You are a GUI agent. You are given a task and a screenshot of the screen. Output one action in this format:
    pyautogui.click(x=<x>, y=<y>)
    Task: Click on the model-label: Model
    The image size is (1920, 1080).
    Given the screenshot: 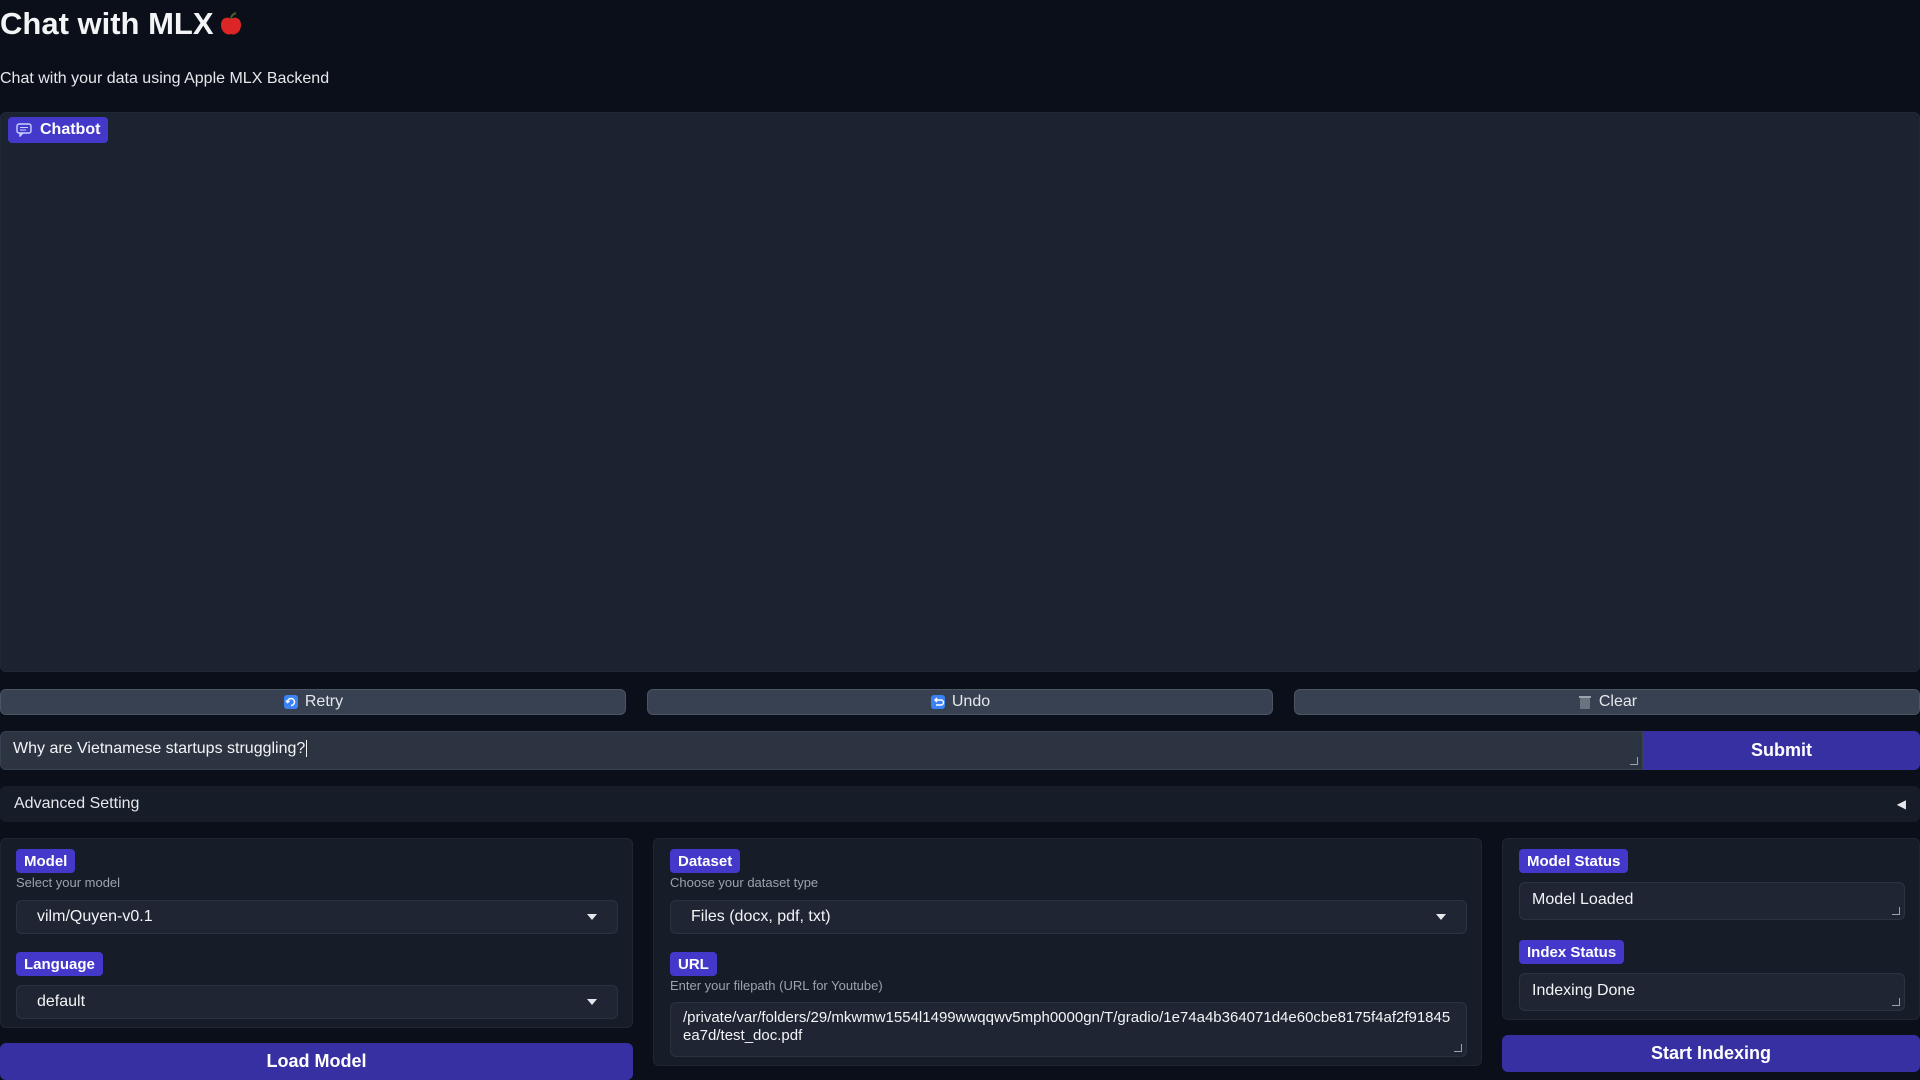 What is the action you would take?
    pyautogui.click(x=46, y=861)
    